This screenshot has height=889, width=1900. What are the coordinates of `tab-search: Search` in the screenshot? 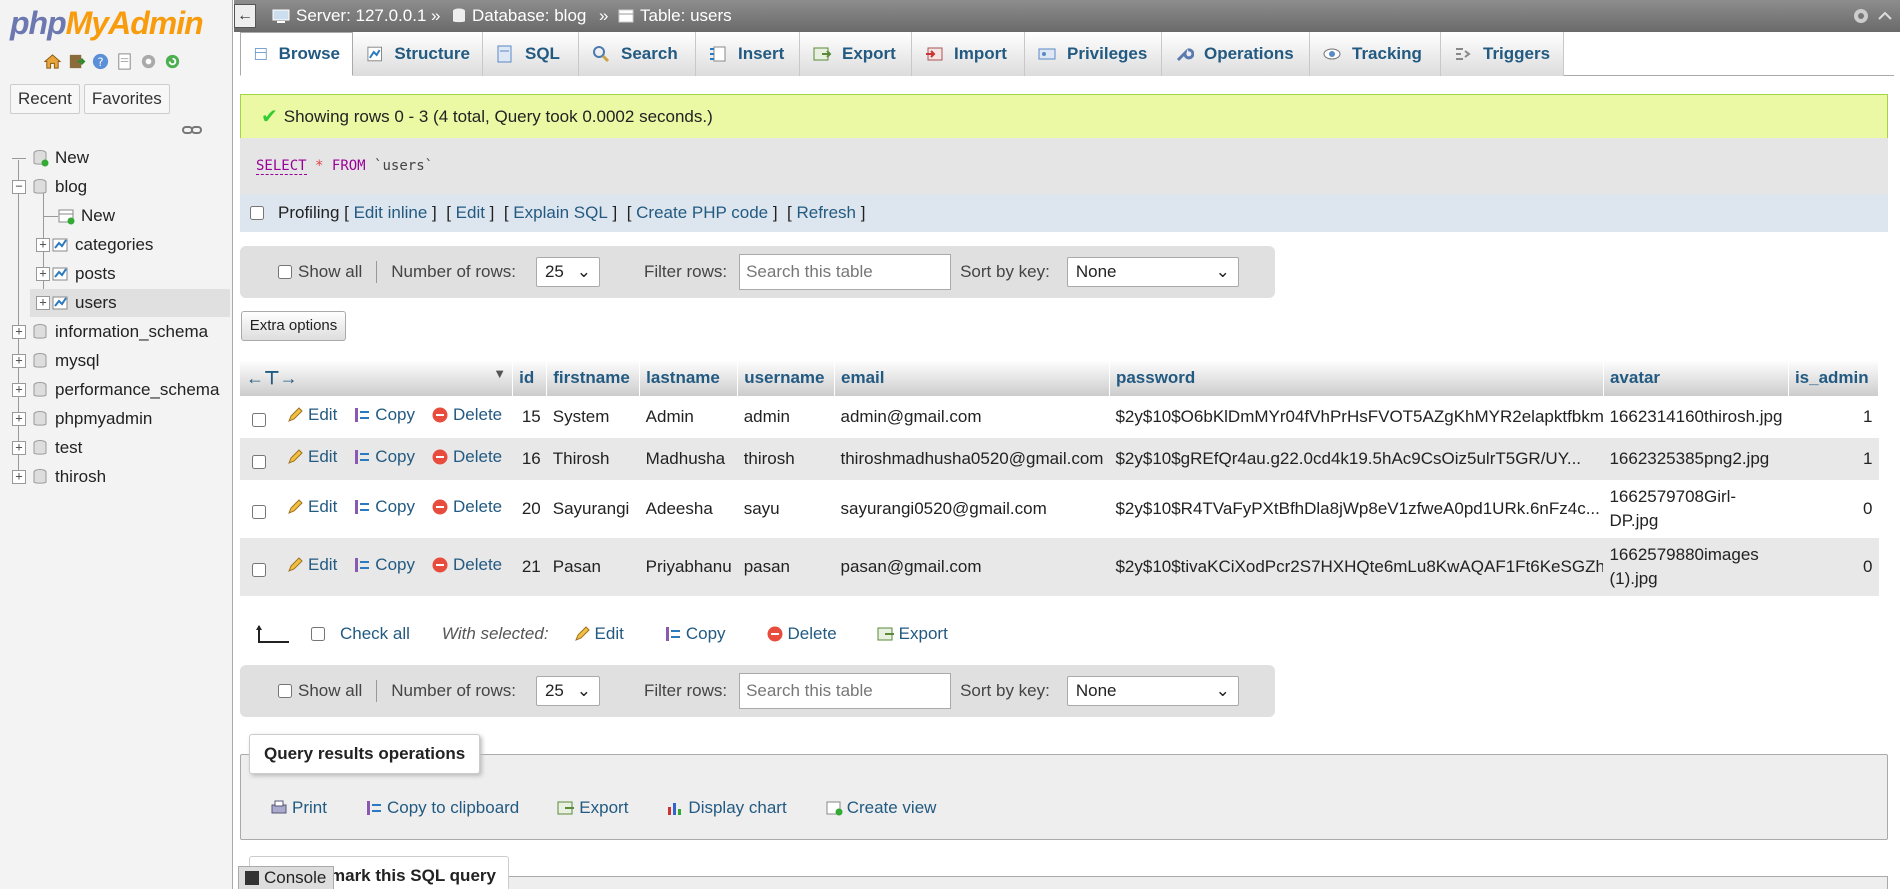 It's located at (637, 54).